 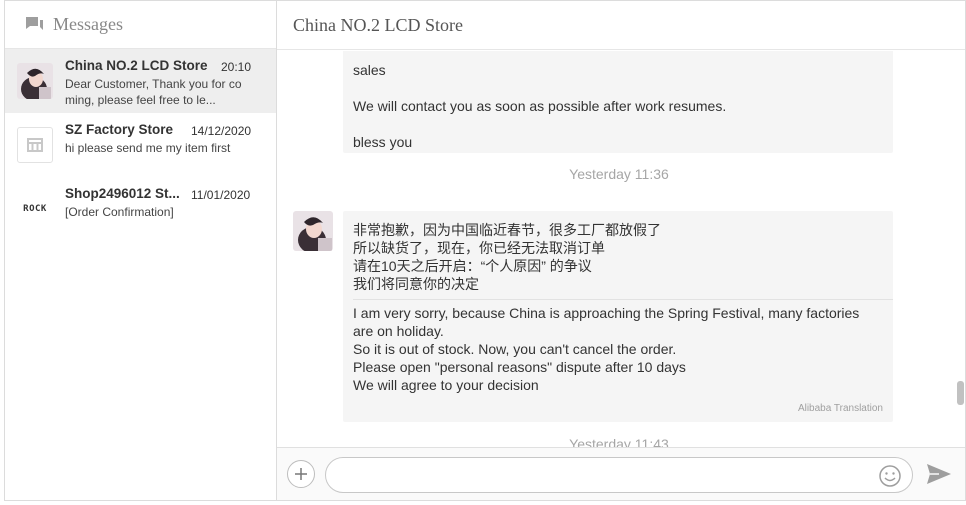 What do you see at coordinates (479, 248) in the screenshot?
I see `message-original-text: 所以缺货了，现在，你已经无法取消订单` at bounding box center [479, 248].